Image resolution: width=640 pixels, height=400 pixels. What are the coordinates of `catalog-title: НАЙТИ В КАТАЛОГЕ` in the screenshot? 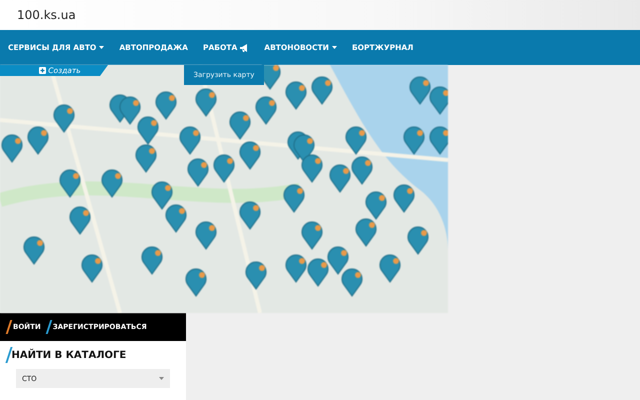 It's located at (69, 355).